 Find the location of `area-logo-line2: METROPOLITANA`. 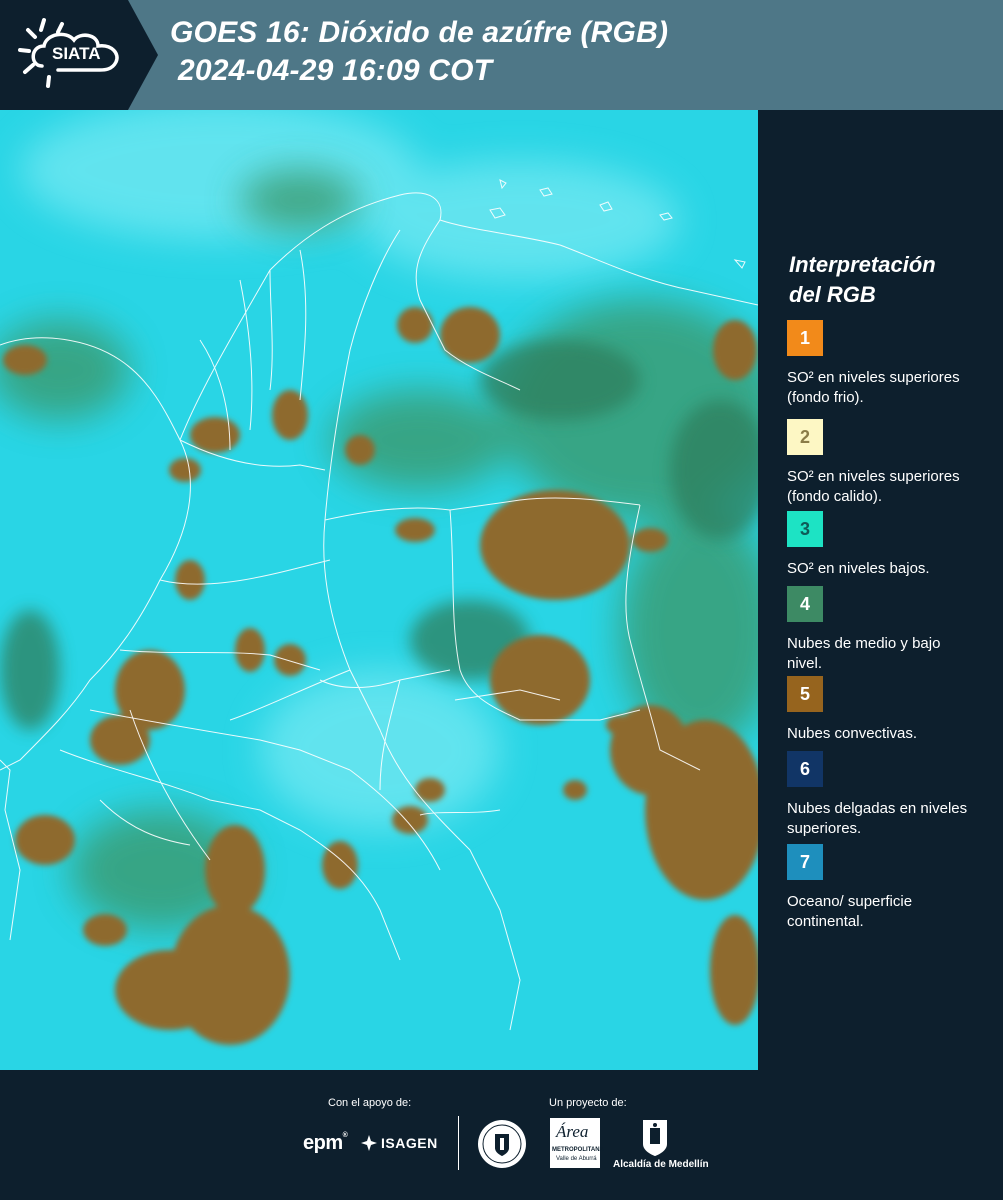

area-logo-line2: METROPOLITANA is located at coordinates (578, 1150).